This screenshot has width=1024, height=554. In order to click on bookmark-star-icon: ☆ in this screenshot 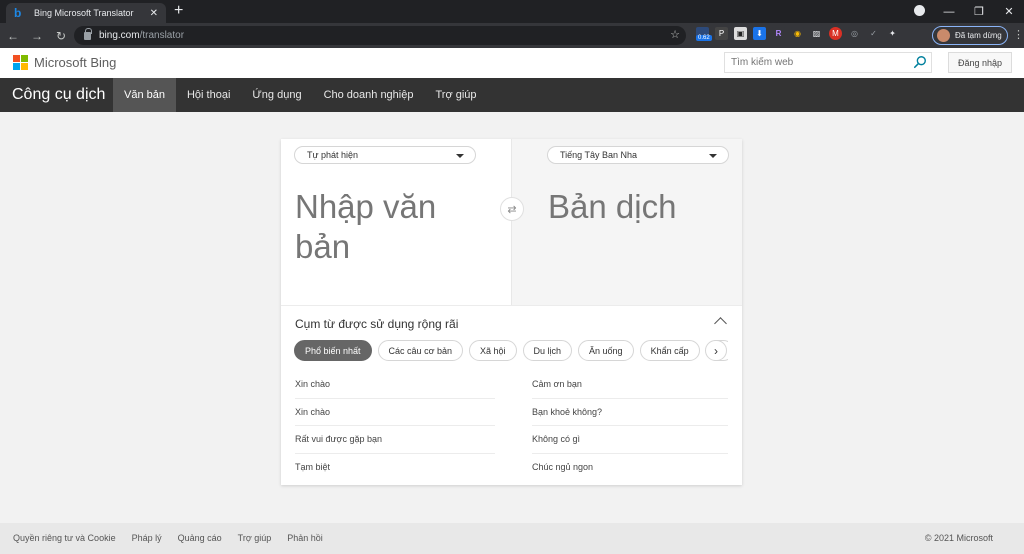, I will do `click(675, 34)`.